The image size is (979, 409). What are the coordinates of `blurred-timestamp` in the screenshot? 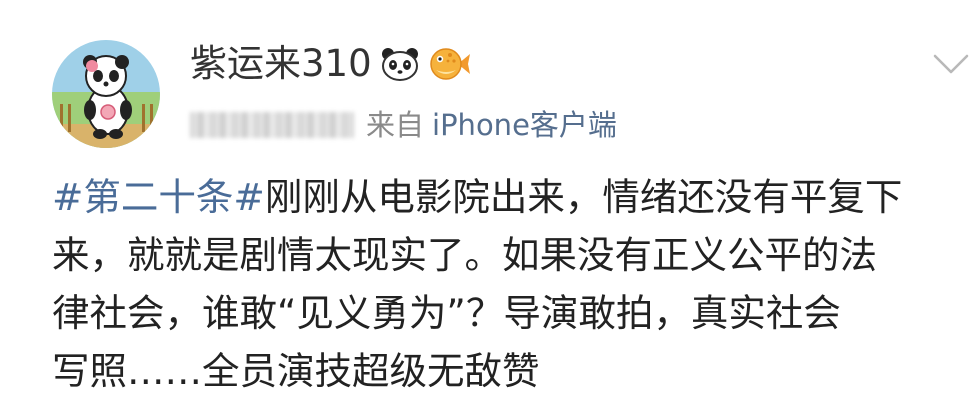 It's located at (272, 125).